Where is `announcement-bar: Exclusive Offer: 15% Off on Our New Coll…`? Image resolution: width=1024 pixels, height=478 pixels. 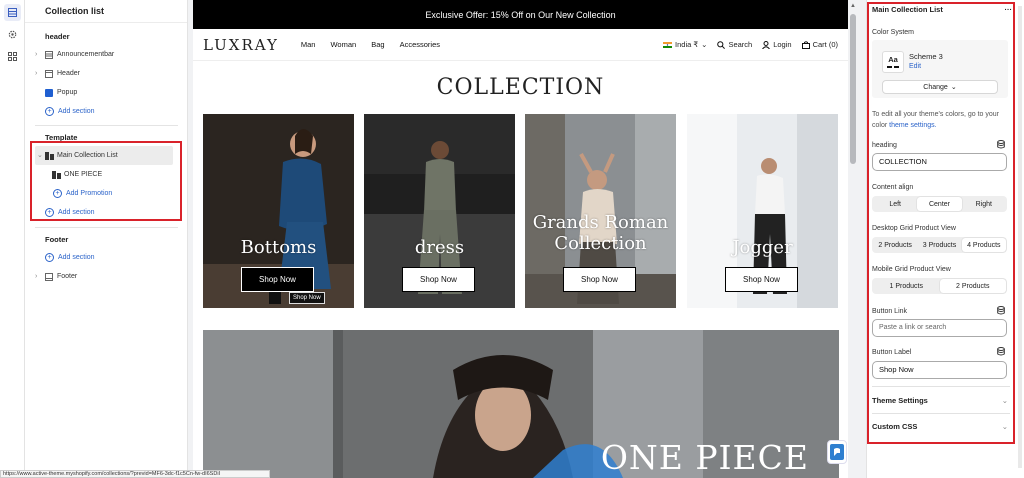 announcement-bar: Exclusive Offer: 15% Off on Our New Coll… is located at coordinates (520, 14).